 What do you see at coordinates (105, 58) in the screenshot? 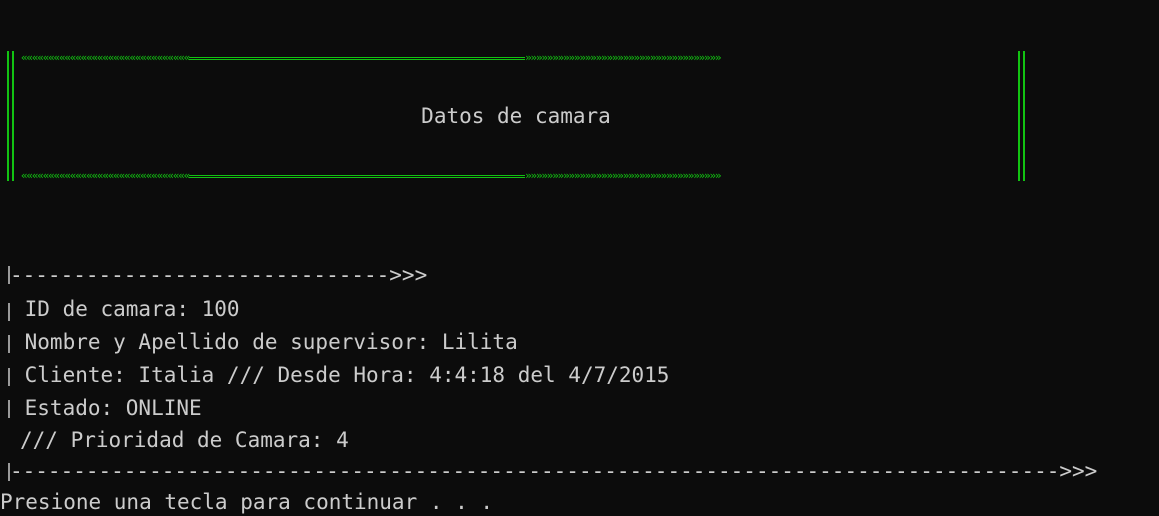
I see `frame-top-left-chevrons: «««««««««««««««««««««««««««««««` at bounding box center [105, 58].